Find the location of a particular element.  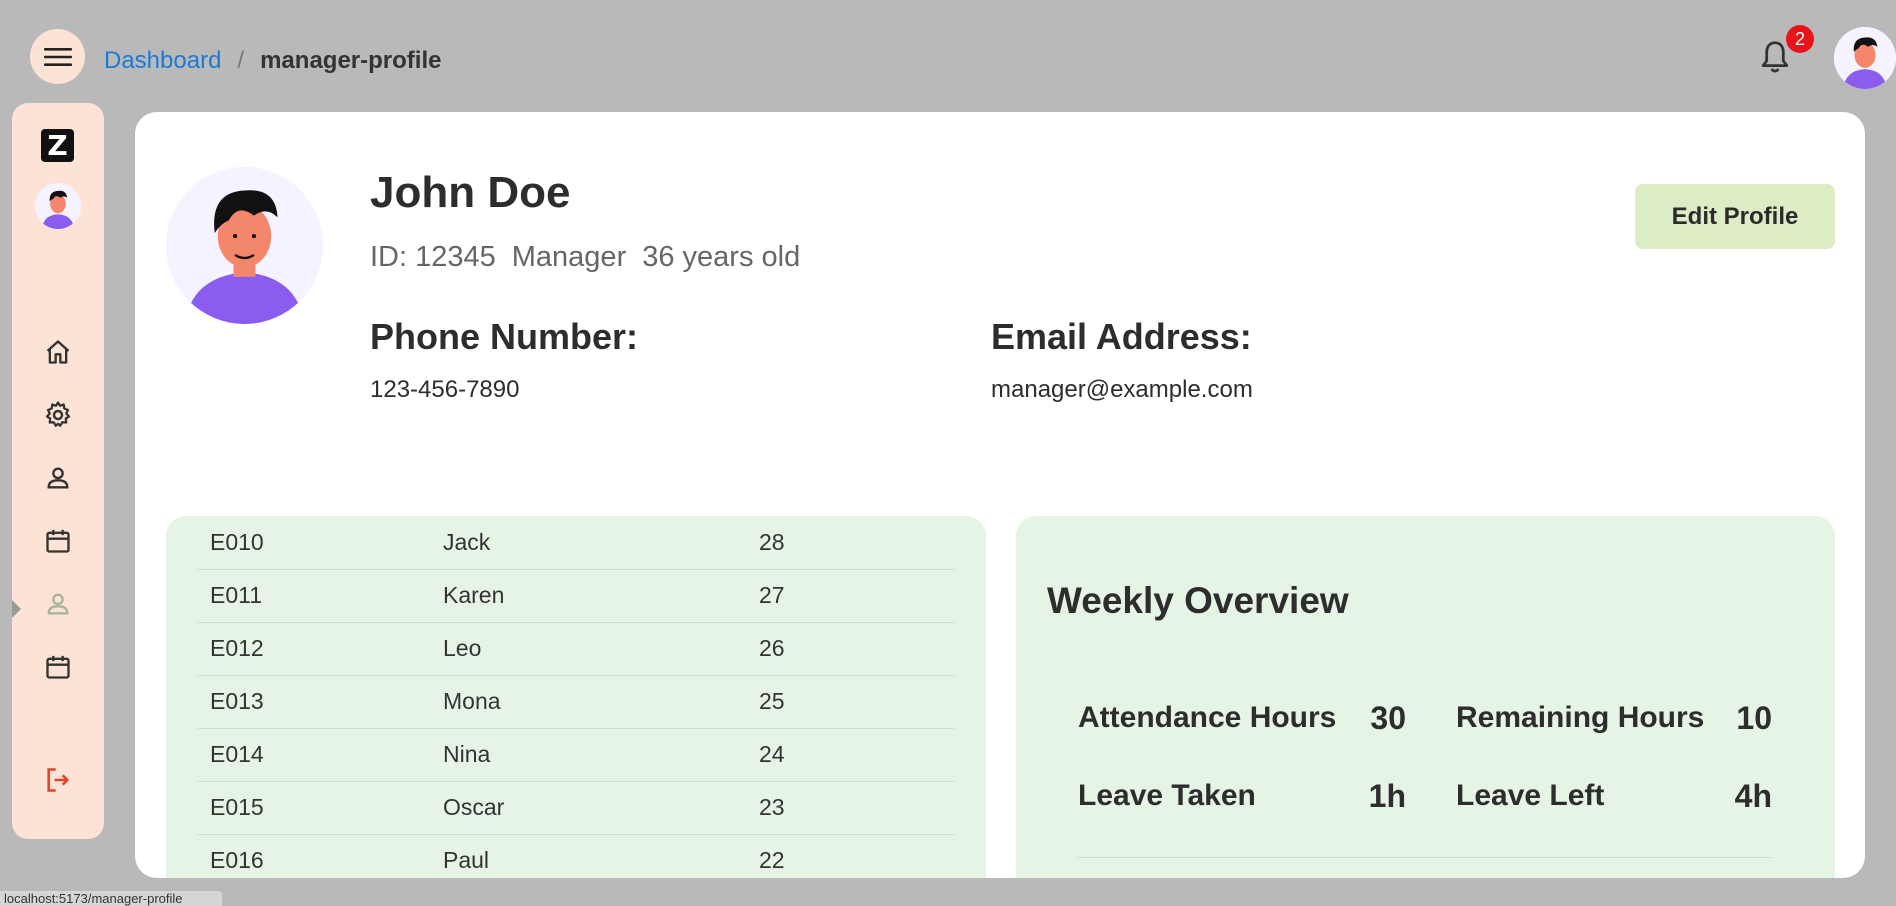

employee-id-cell: E012 is located at coordinates (314, 649).